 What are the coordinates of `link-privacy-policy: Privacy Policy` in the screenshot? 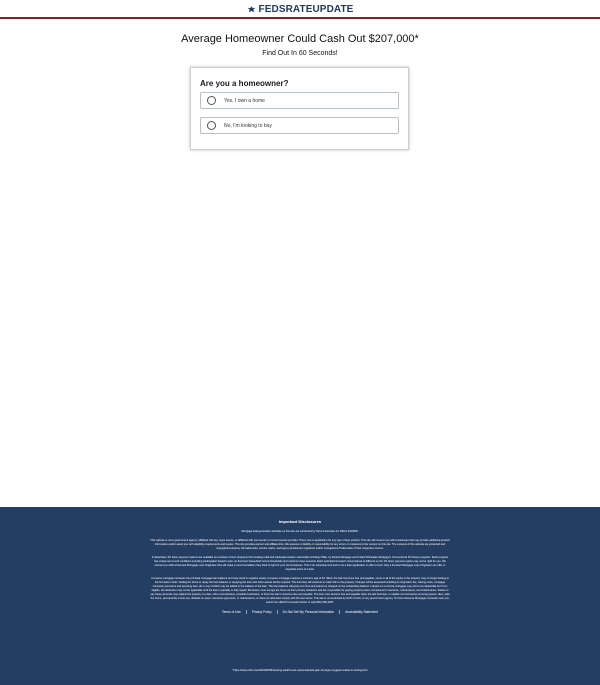 It's located at (261, 612).